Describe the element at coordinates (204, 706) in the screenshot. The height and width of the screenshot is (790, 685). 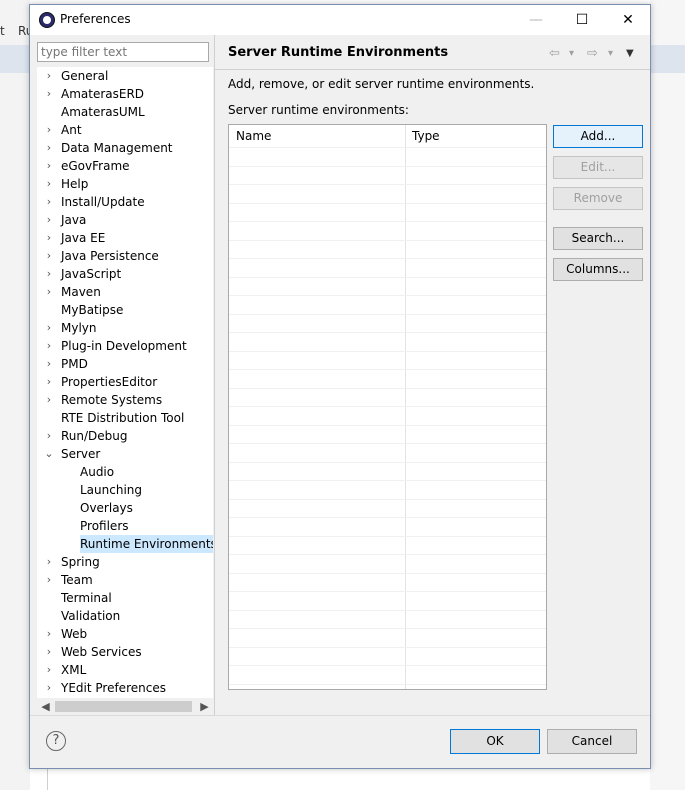
I see `scroll-right-icon: ▶` at that location.